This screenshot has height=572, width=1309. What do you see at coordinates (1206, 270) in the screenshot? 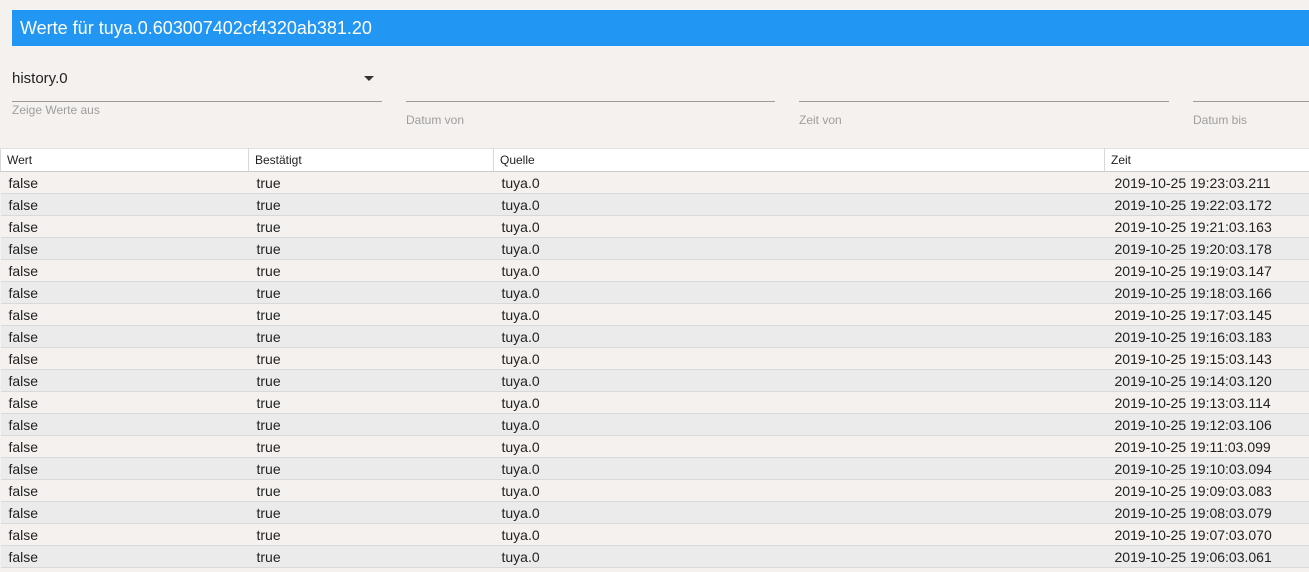
I see `cell-time: 2019-10-25 19:19:03.147` at bounding box center [1206, 270].